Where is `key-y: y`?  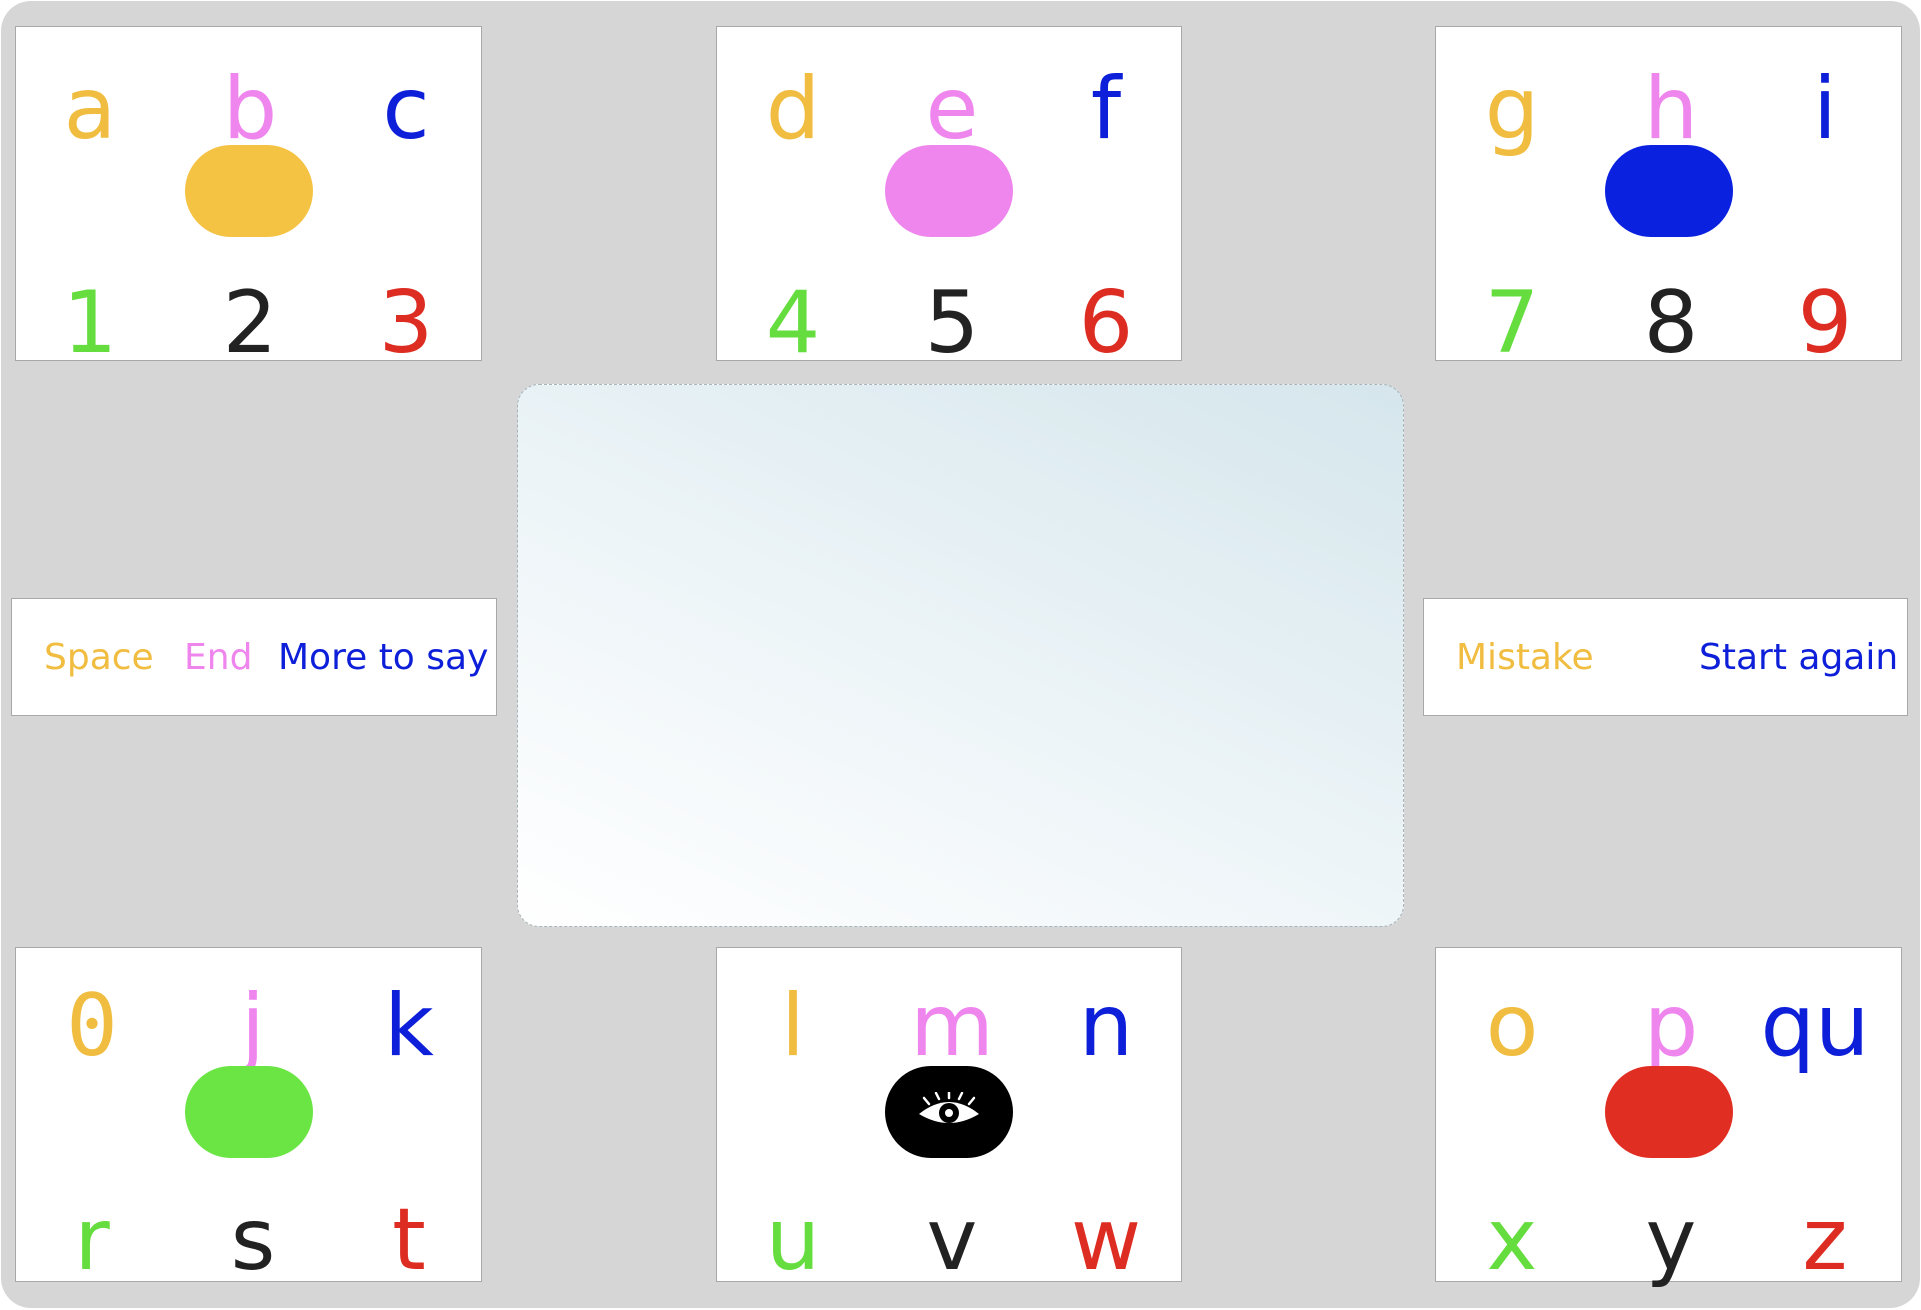
key-y: y is located at coordinates (1671, 1240).